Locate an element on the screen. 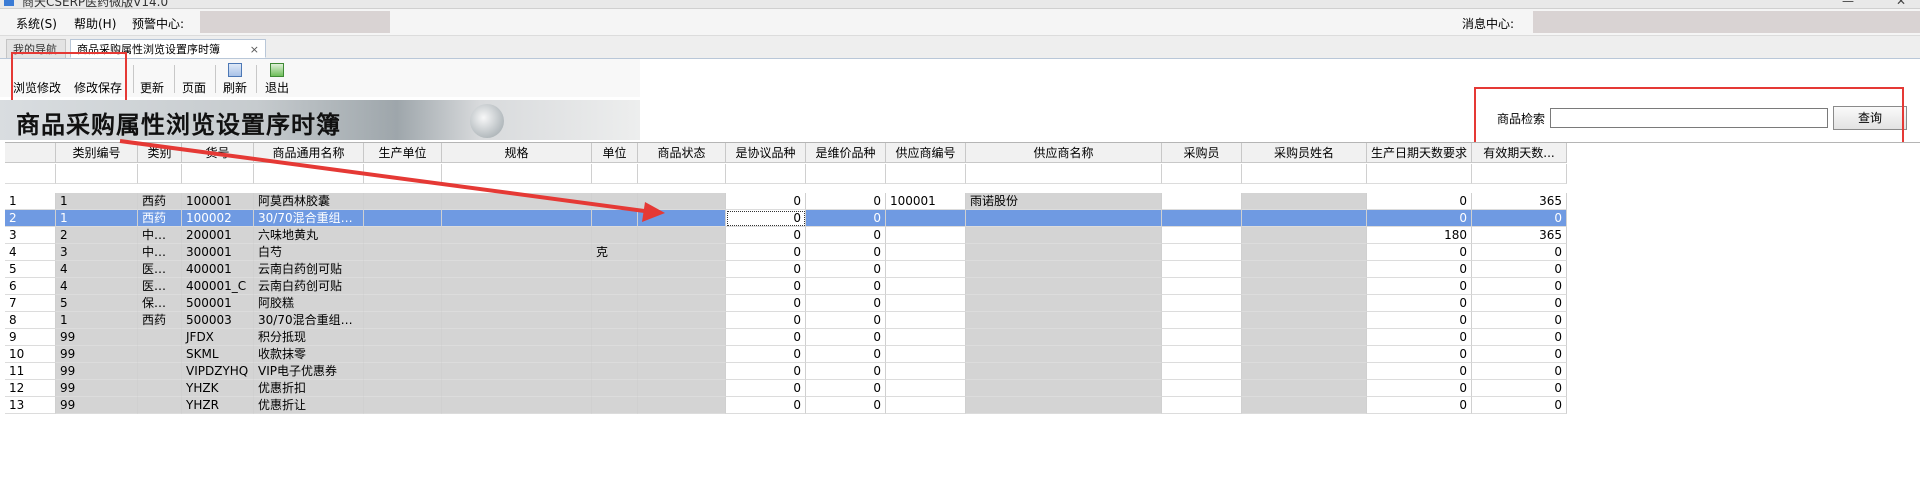 Image resolution: width=1920 pixels, height=501 pixels. row-number-cell: 4 is located at coordinates (30, 252).